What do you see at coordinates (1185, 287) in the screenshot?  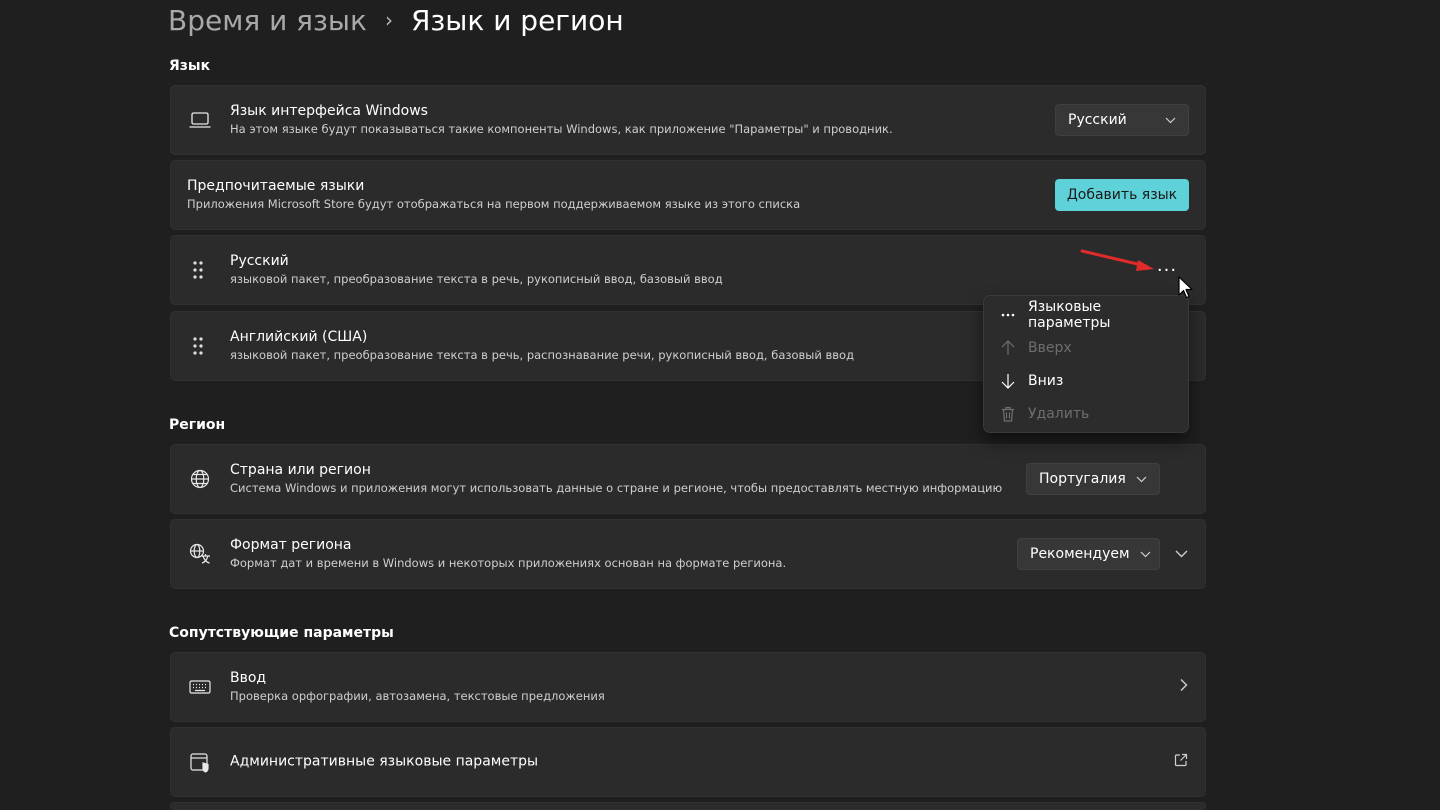 I see `mouse-cursor-icon` at bounding box center [1185, 287].